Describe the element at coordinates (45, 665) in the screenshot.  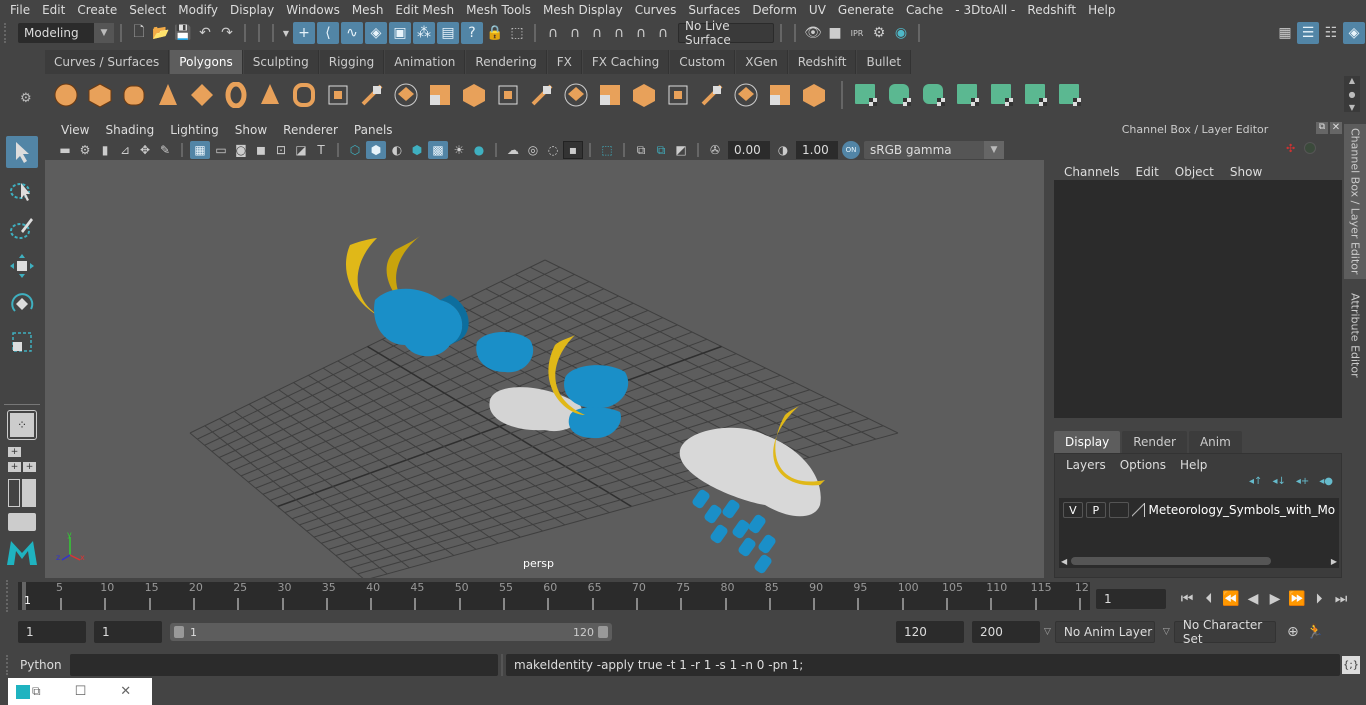
I see `script-language-toggle: Python` at that location.